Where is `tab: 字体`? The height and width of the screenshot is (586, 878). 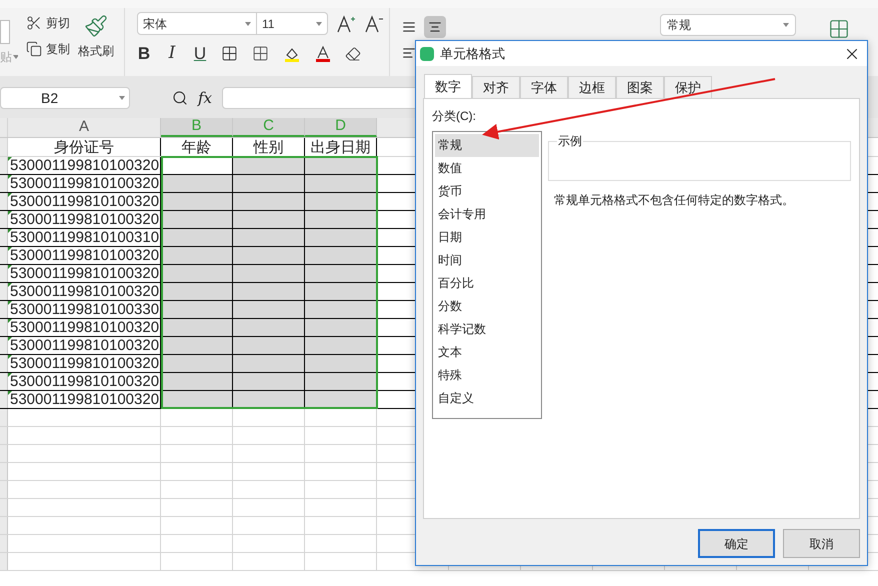
tab: 字体 is located at coordinates (544, 87).